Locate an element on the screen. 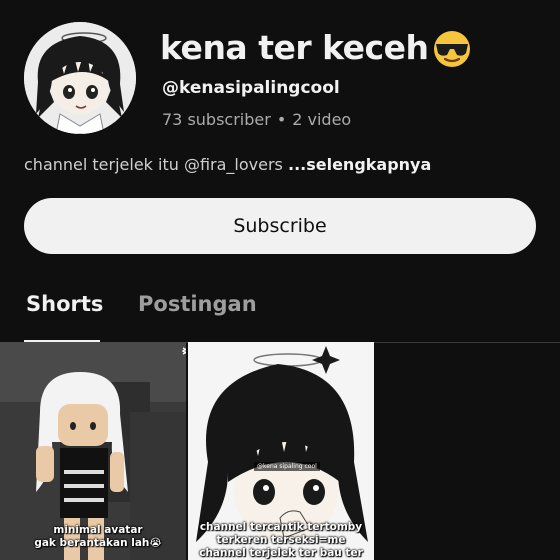 The image size is (560, 560). short-watermark: @kena sipaling cool is located at coordinates (287, 466).